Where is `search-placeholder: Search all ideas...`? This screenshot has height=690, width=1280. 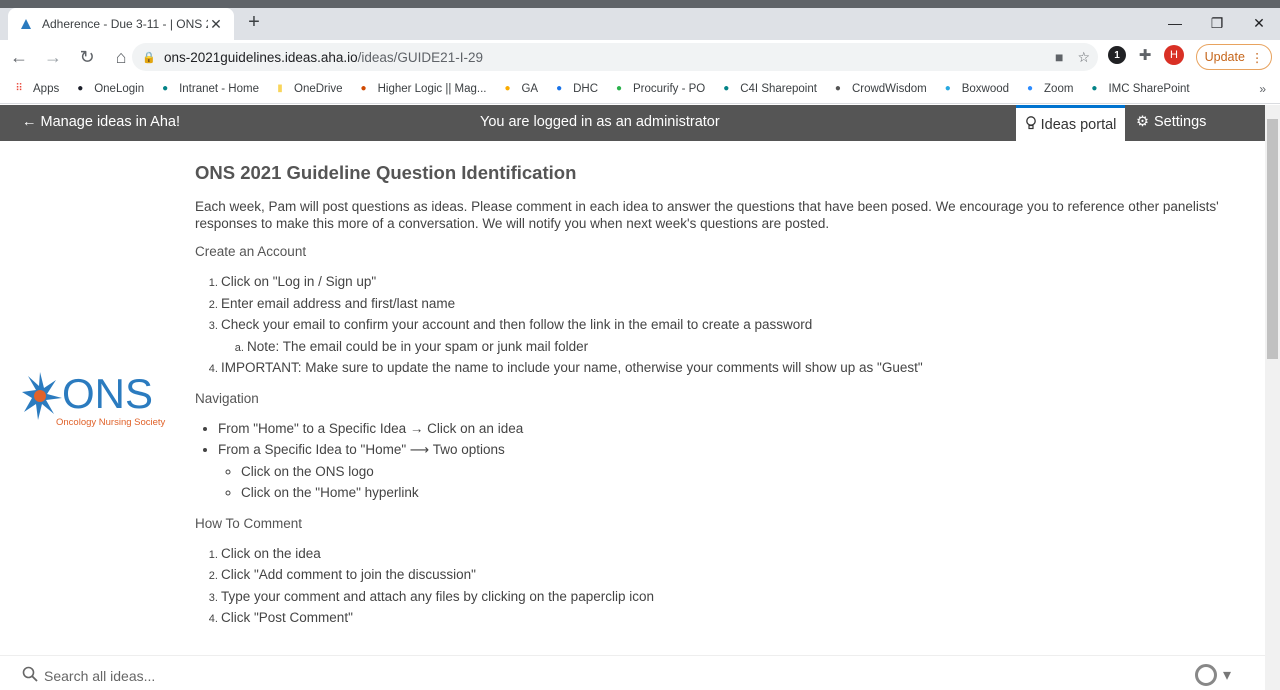 search-placeholder: Search all ideas... is located at coordinates (100, 675).